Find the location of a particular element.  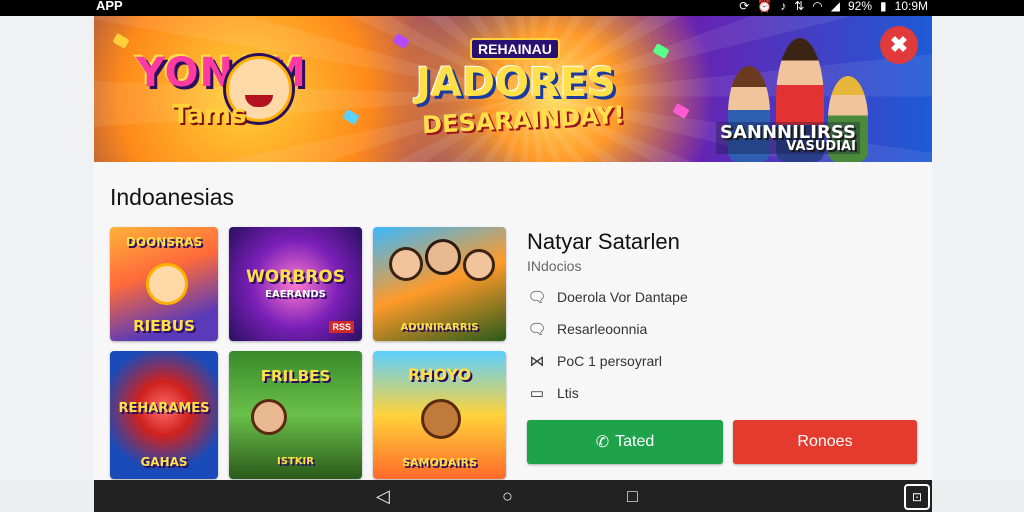

tile-subtitle: SAMODAIRS is located at coordinates (439, 462).